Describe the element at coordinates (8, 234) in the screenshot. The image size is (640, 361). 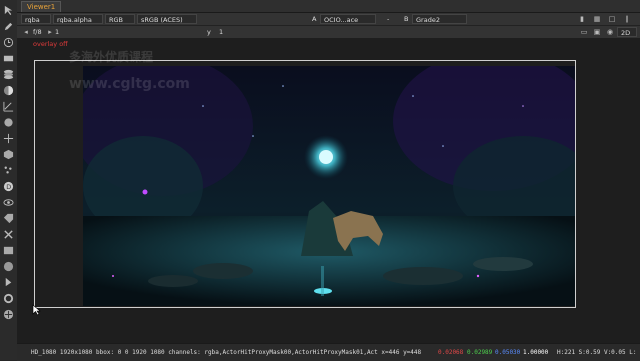
I see `toolsets-icon` at that location.